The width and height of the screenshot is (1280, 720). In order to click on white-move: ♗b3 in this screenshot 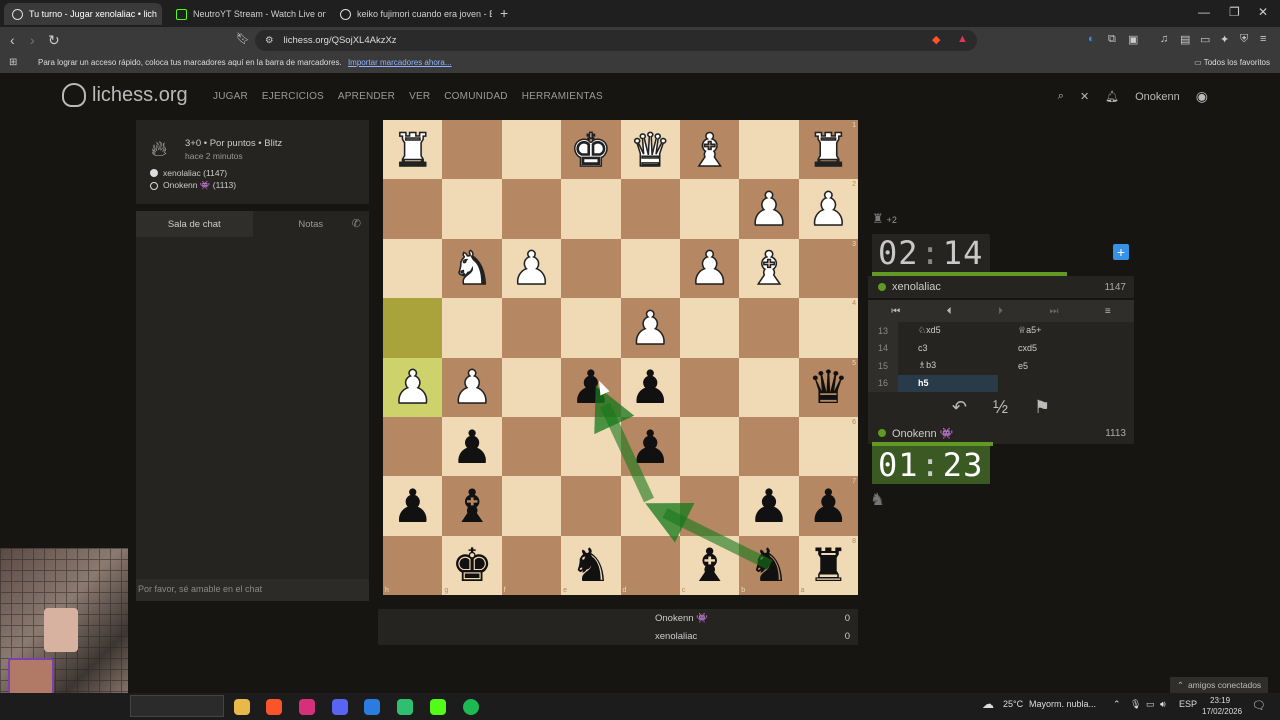, I will do `click(948, 366)`.